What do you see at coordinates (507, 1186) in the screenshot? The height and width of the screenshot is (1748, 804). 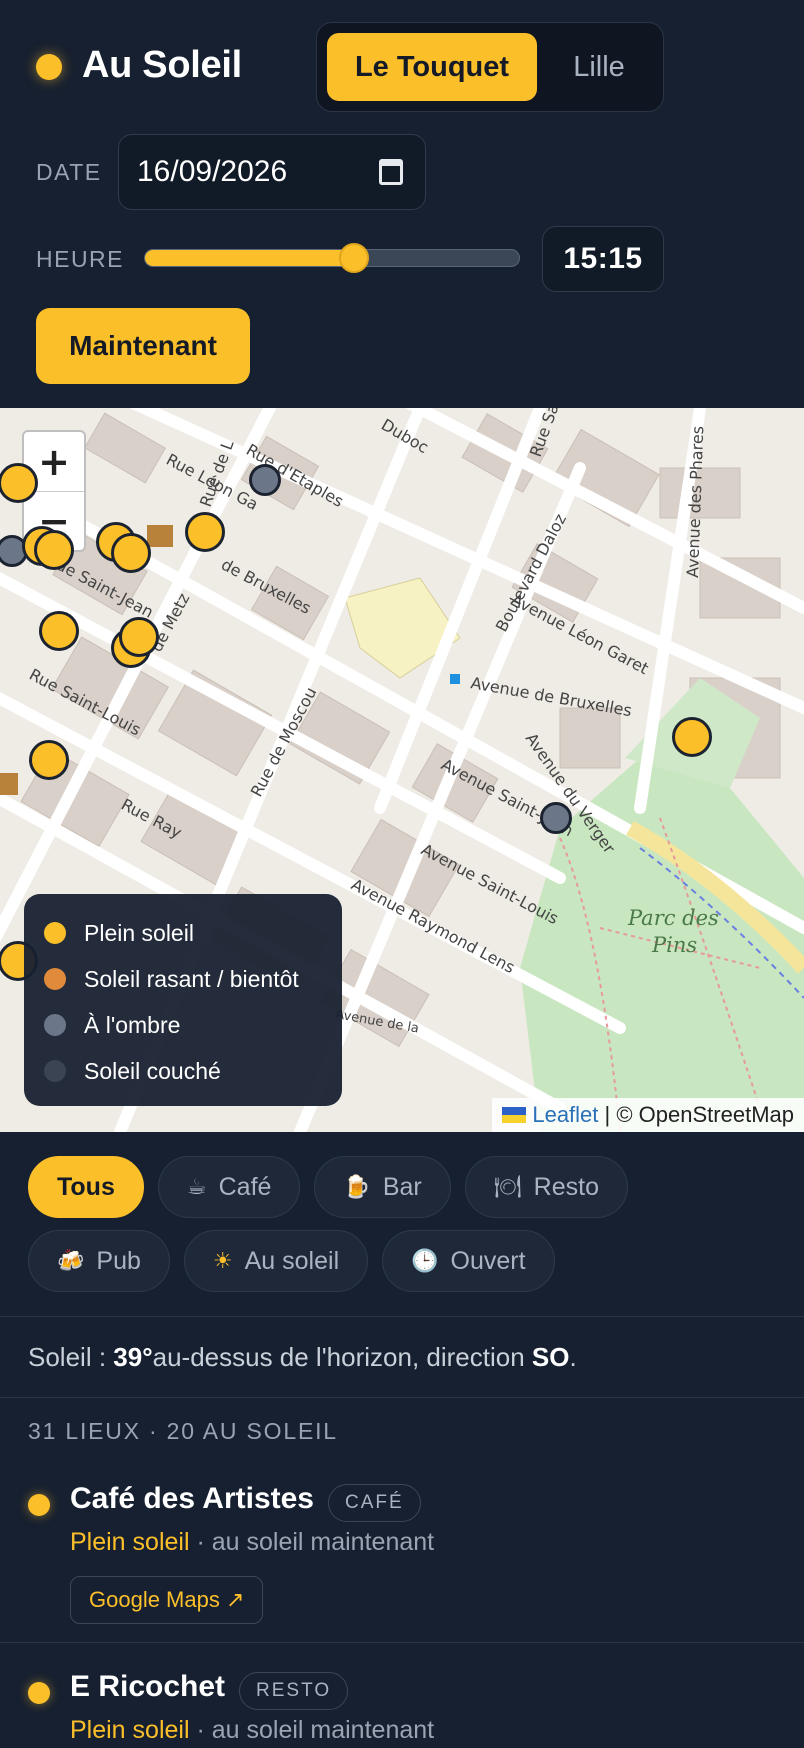 I see `plate-icon: 🍽` at bounding box center [507, 1186].